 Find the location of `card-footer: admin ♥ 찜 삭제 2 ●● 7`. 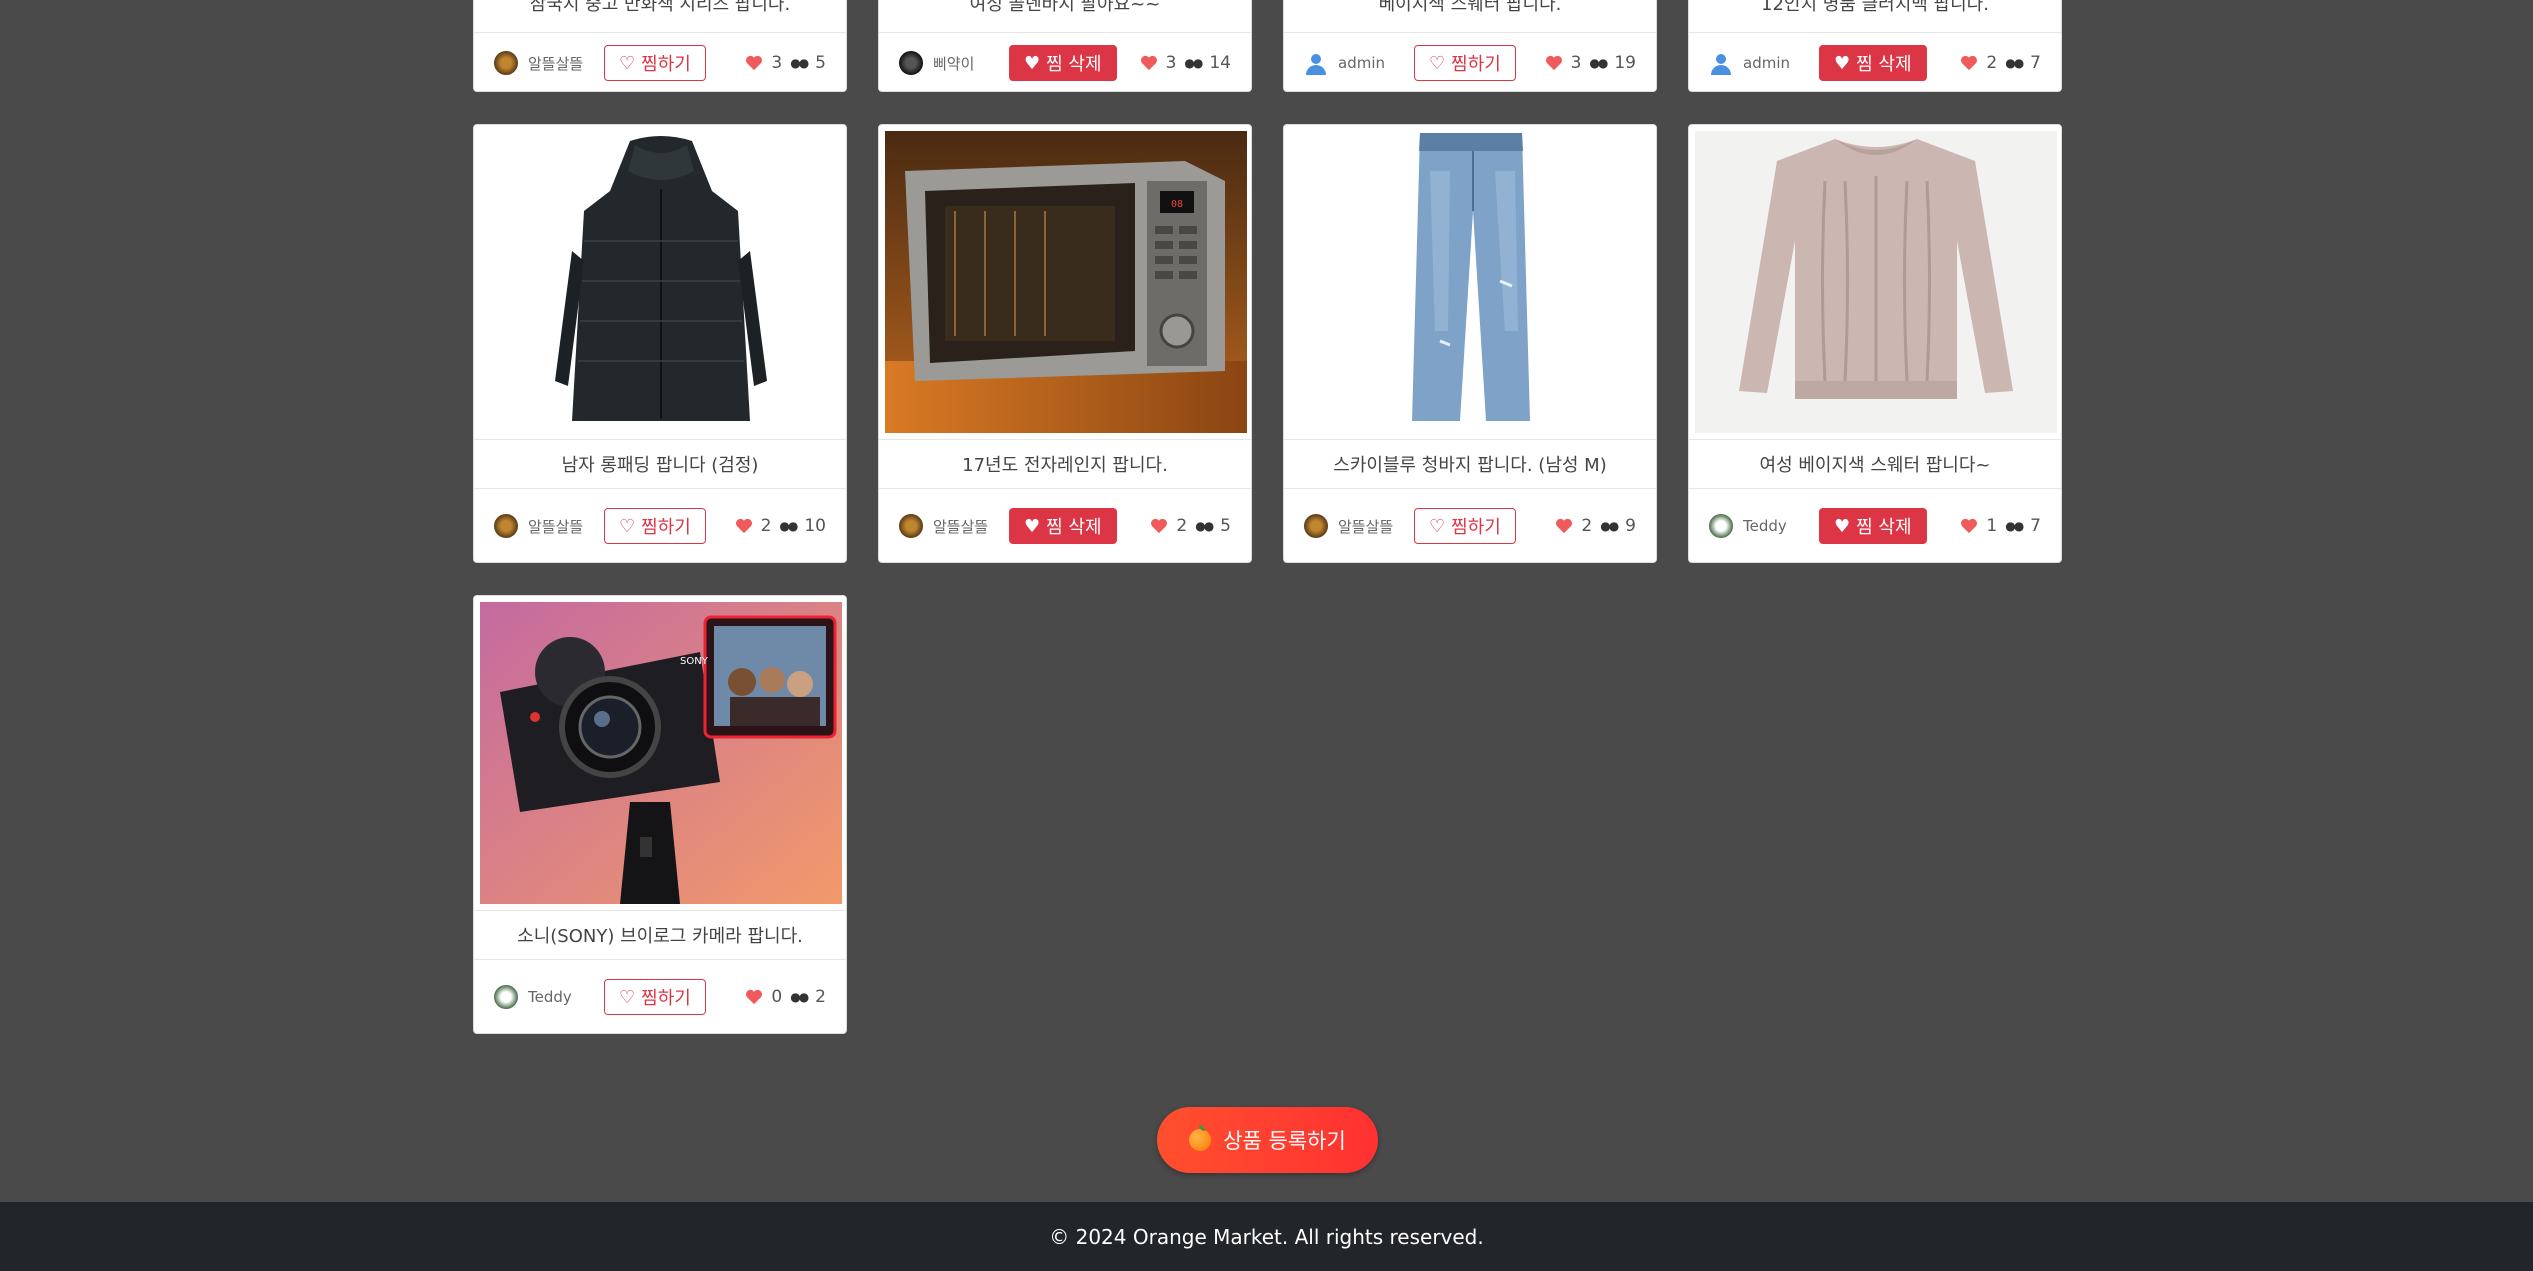

card-footer: admin ♥ 찜 삭제 2 ●● 7 is located at coordinates (1875, 62).